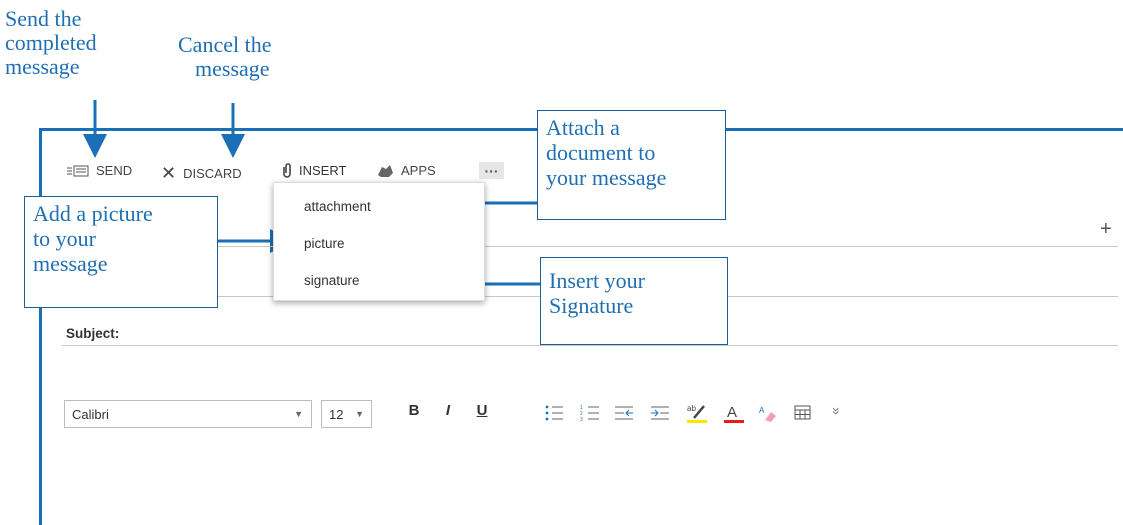  I want to click on font-family-select: Calibri ▼, so click(188, 414).